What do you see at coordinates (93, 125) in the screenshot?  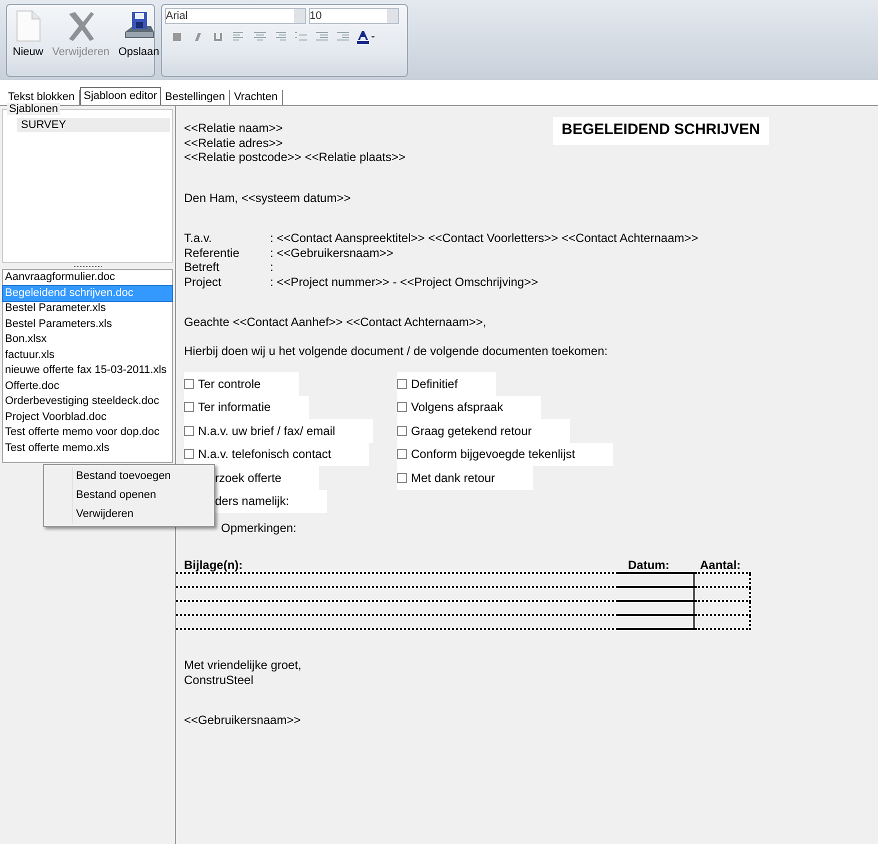 I see `tree-item: SURVEY` at bounding box center [93, 125].